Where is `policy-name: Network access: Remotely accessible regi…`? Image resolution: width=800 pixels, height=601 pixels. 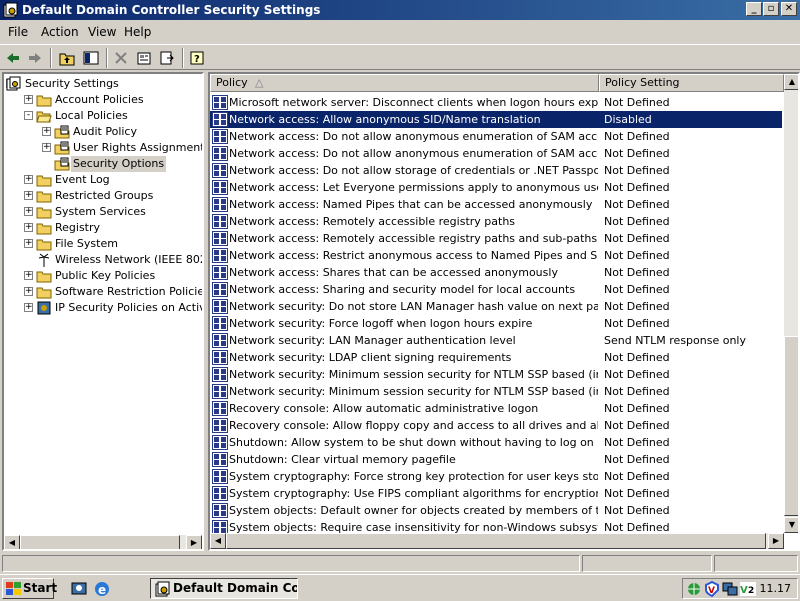 policy-name: Network access: Remotely accessible regi… is located at coordinates (413, 238).